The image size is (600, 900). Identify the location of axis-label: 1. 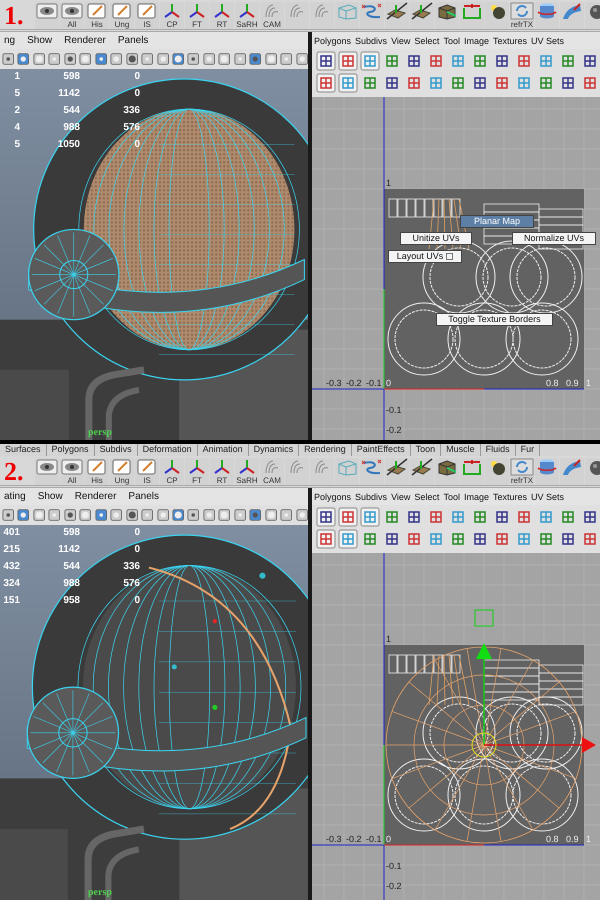
(389, 639).